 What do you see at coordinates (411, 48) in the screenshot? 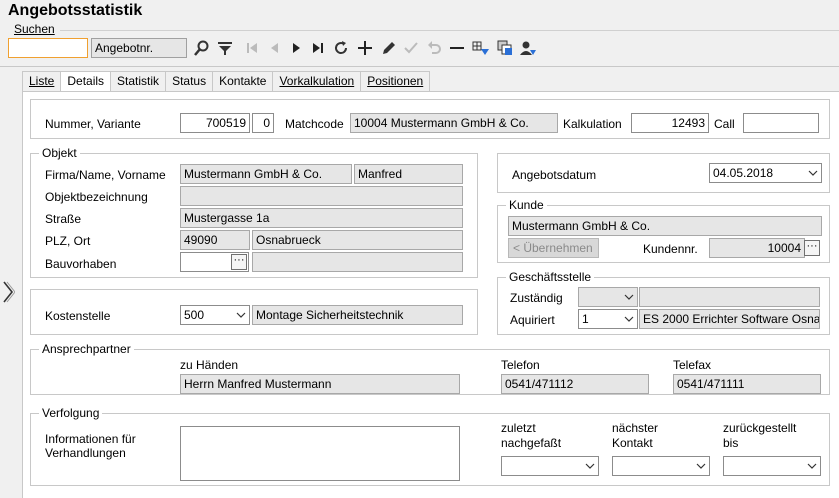
I see `save-icon` at bounding box center [411, 48].